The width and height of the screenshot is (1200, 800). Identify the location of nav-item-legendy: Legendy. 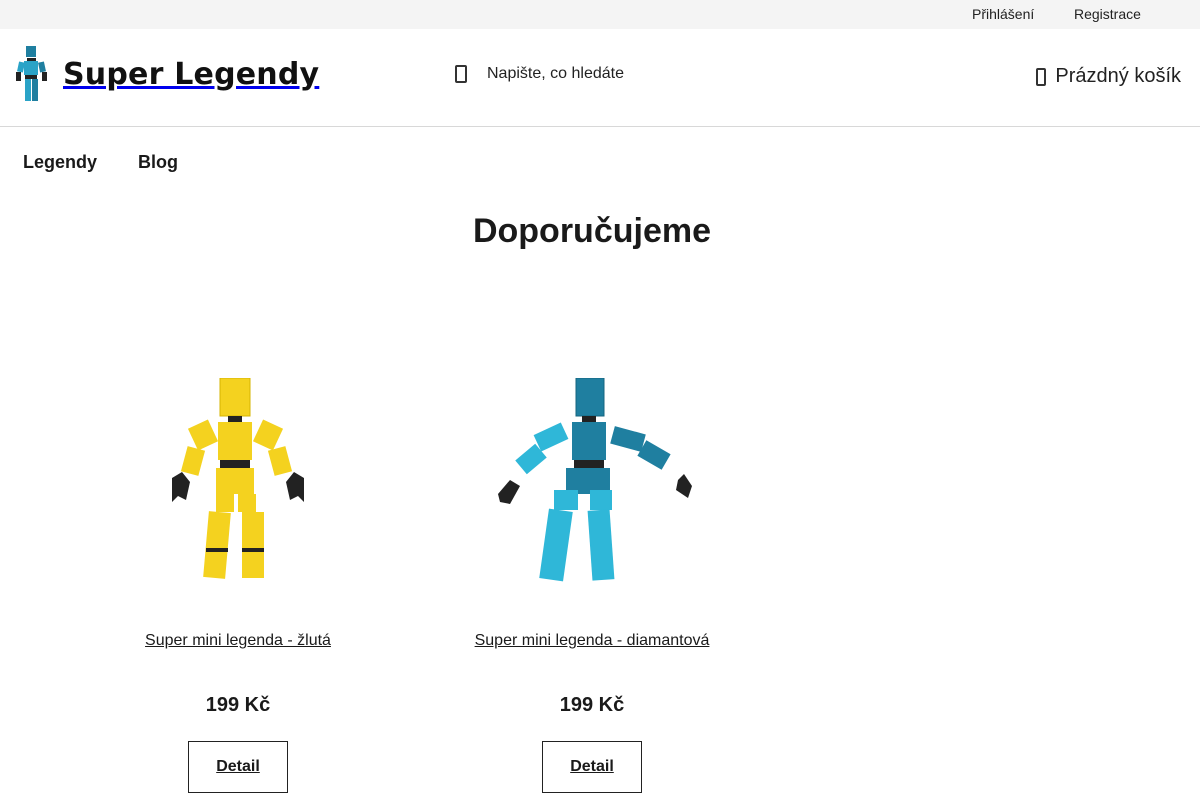
(60, 162).